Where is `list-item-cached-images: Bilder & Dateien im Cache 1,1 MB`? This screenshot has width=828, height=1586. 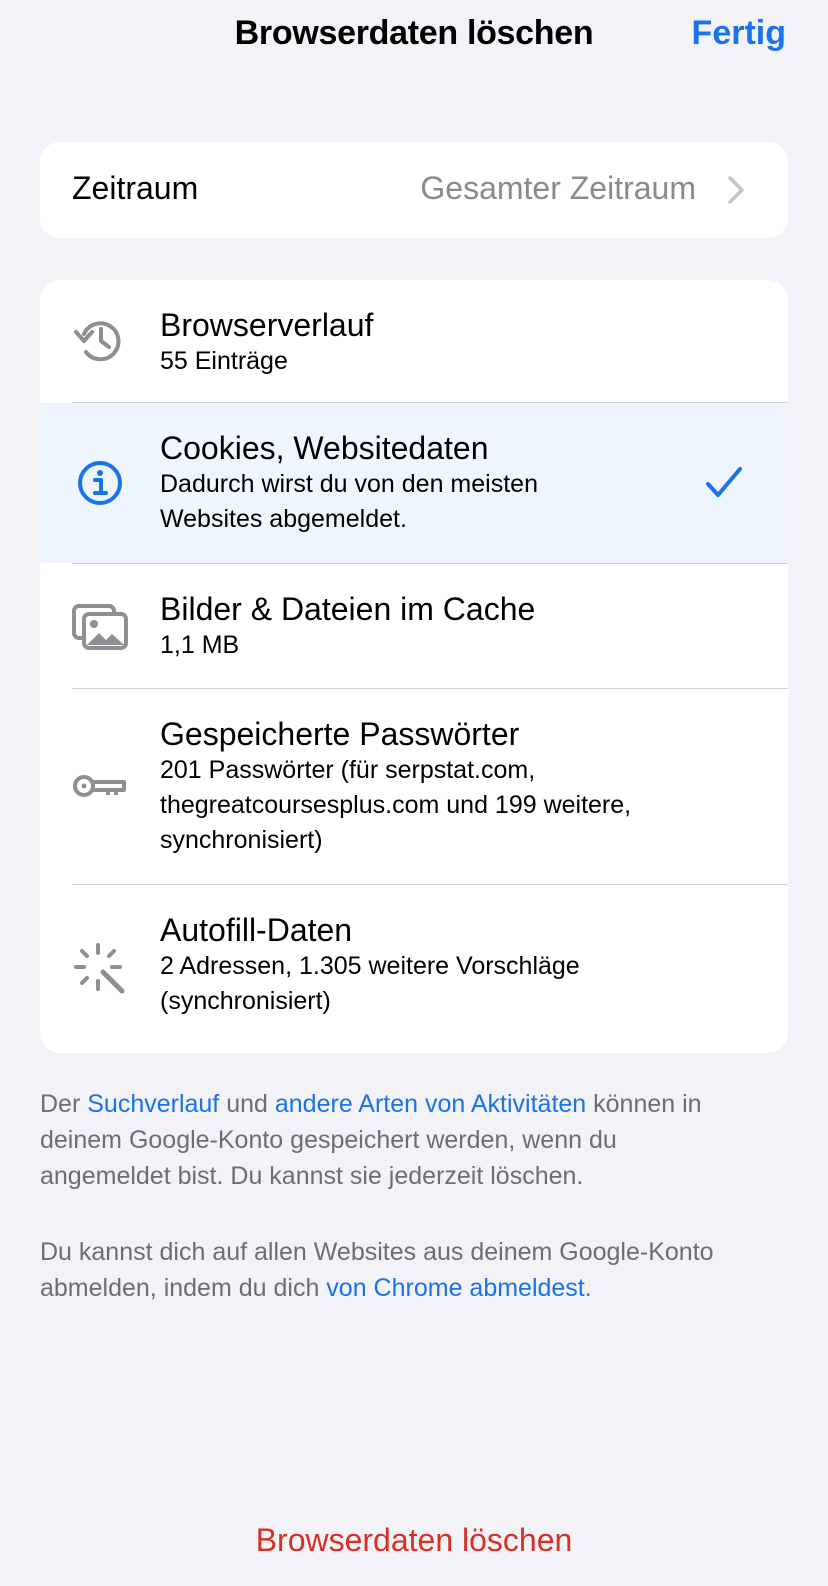 list-item-cached-images: Bilder & Dateien im Cache 1,1 MB is located at coordinates (414, 626).